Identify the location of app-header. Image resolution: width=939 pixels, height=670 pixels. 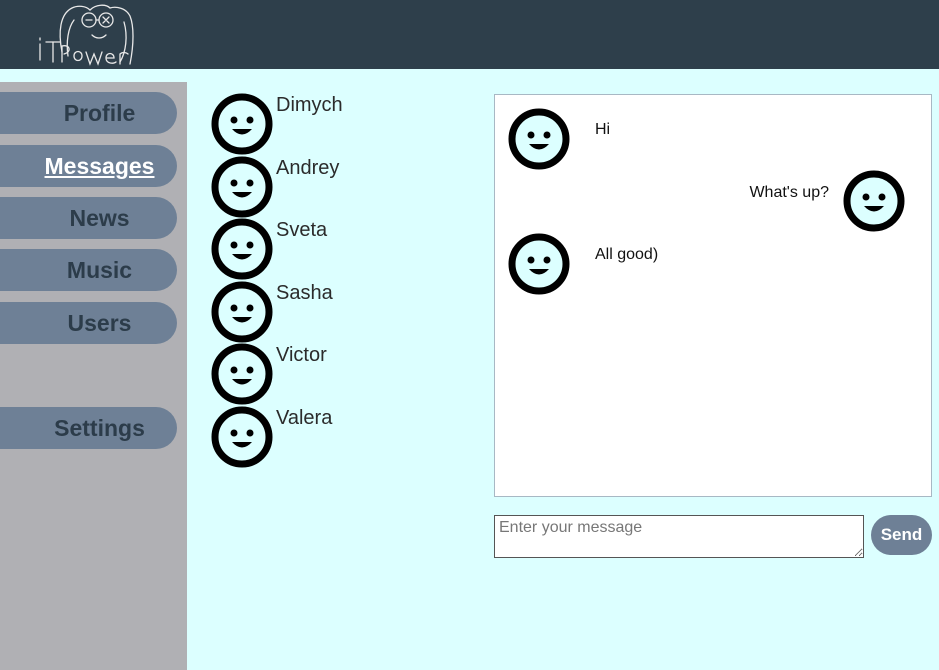
(469, 34).